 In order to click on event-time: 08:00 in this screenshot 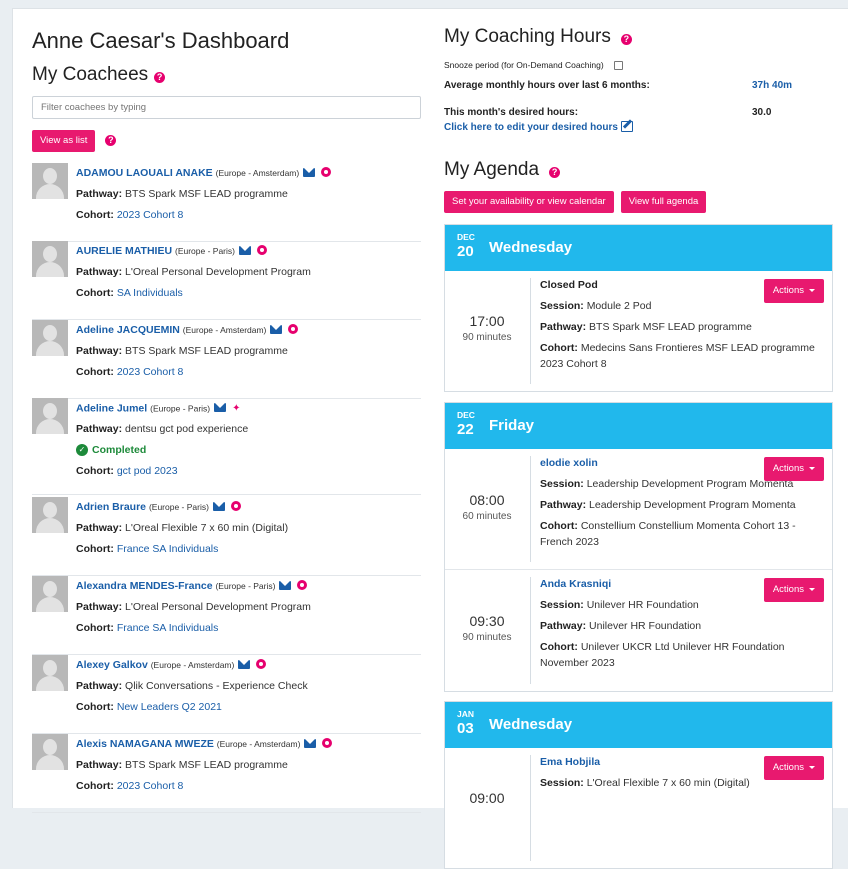, I will do `click(487, 499)`.